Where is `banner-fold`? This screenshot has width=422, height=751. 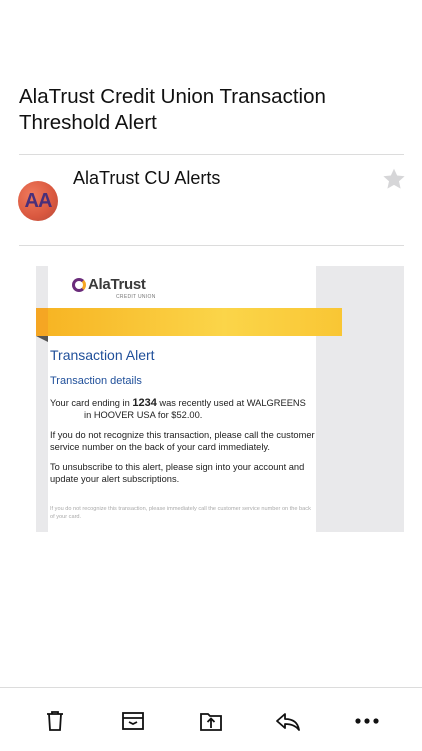 banner-fold is located at coordinates (42, 339).